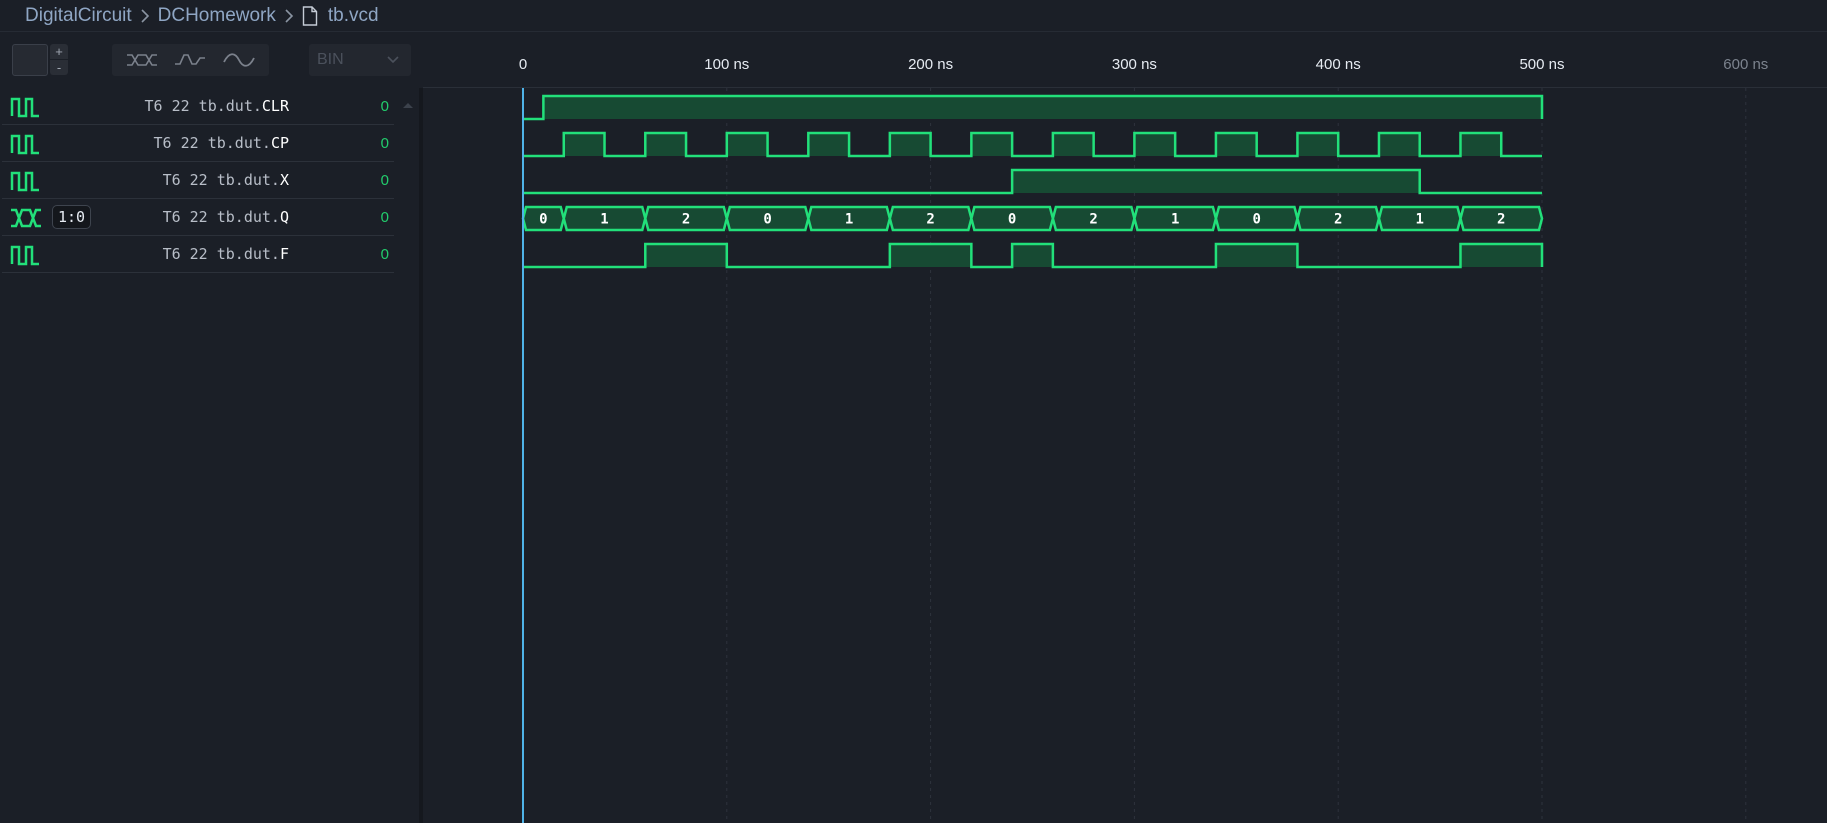 The image size is (1827, 823). What do you see at coordinates (225, 254) in the screenshot?
I see `signal-name: T6 22 tb.dut.F` at bounding box center [225, 254].